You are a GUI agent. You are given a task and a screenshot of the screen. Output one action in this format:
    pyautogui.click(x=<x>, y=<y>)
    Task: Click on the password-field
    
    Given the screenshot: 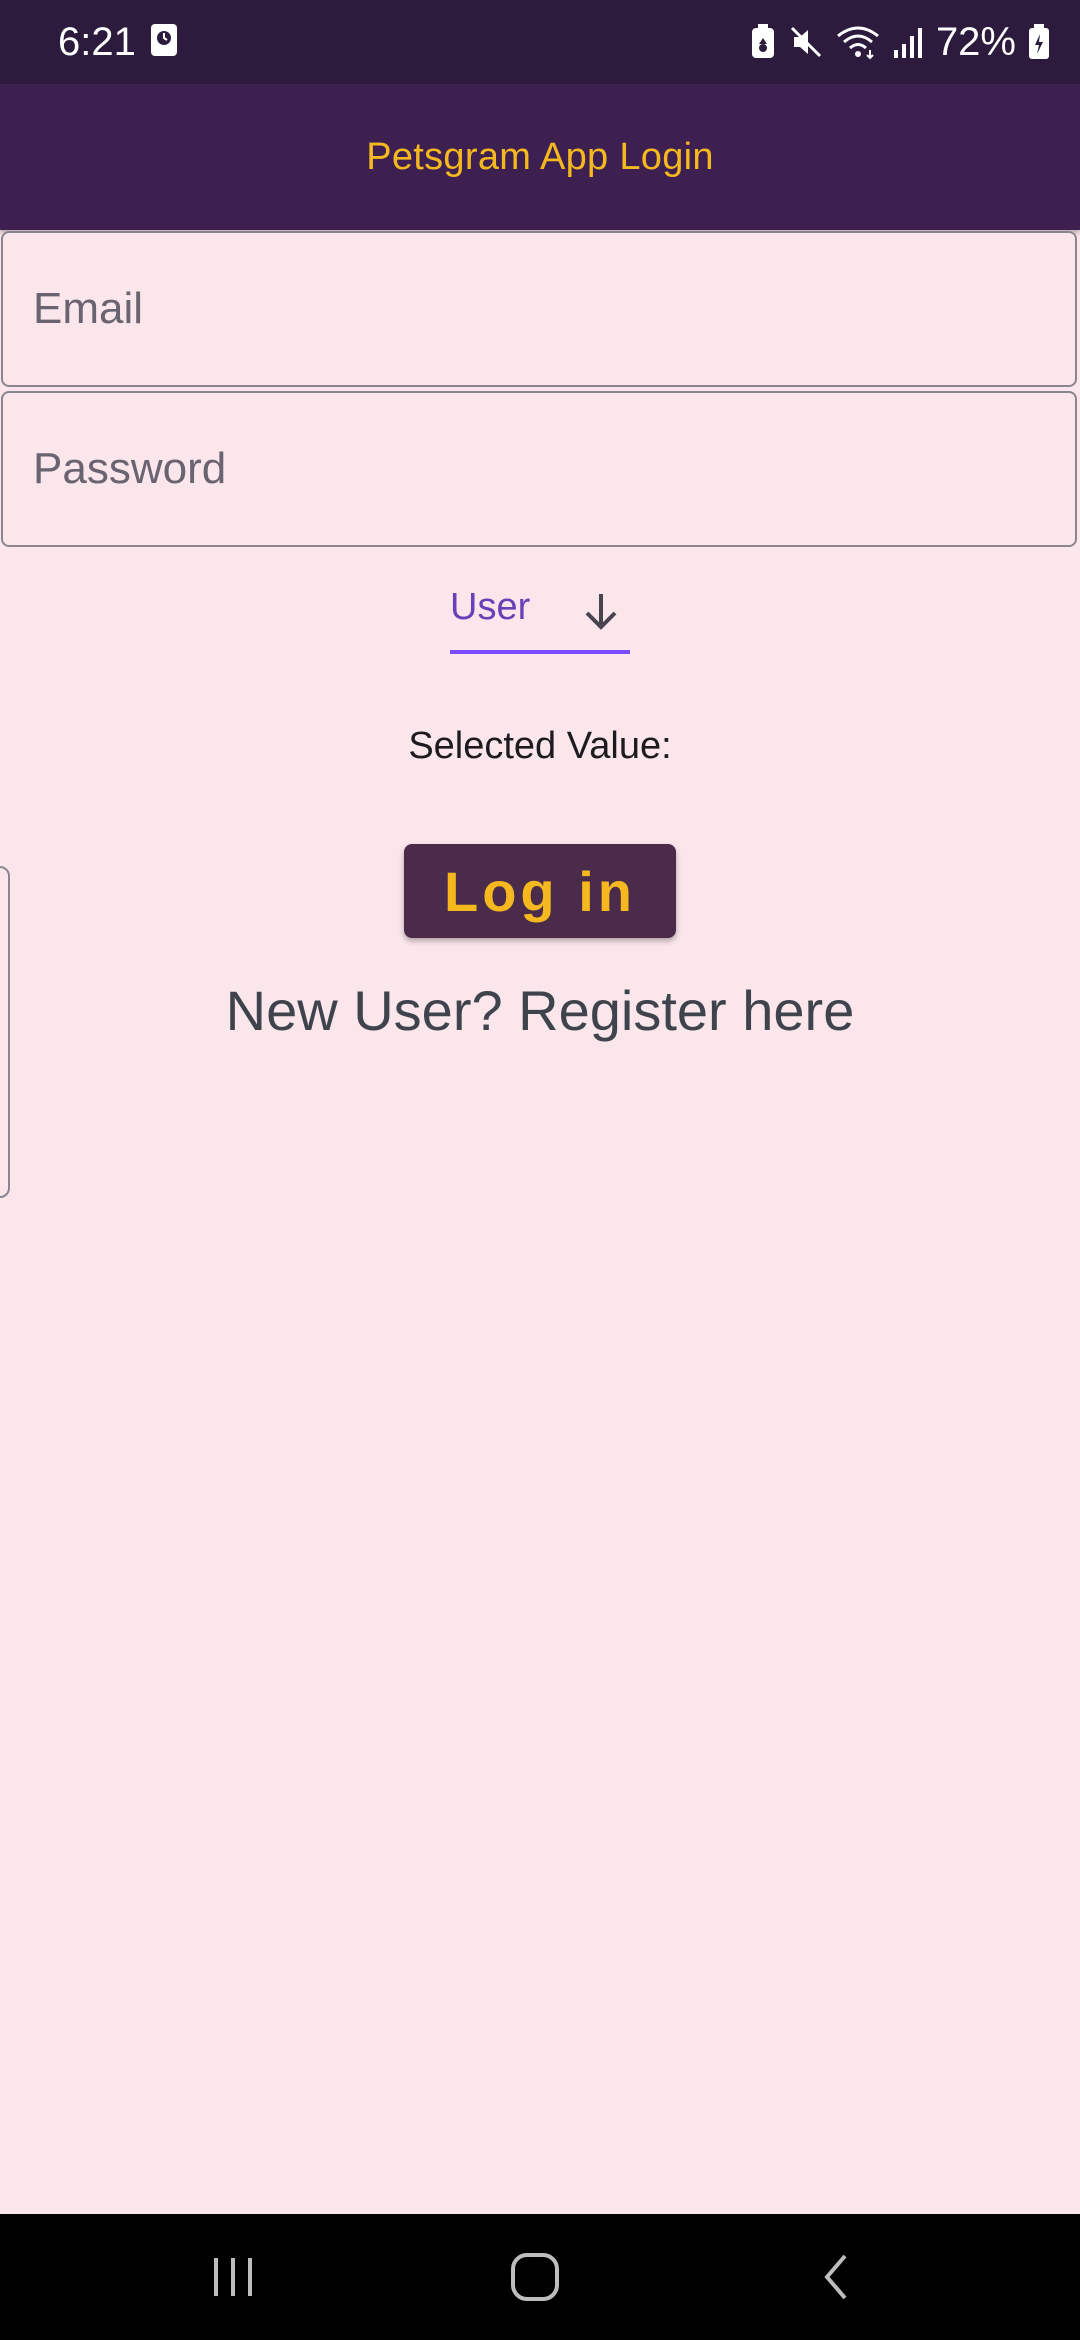 What is the action you would take?
    pyautogui.click(x=538, y=469)
    